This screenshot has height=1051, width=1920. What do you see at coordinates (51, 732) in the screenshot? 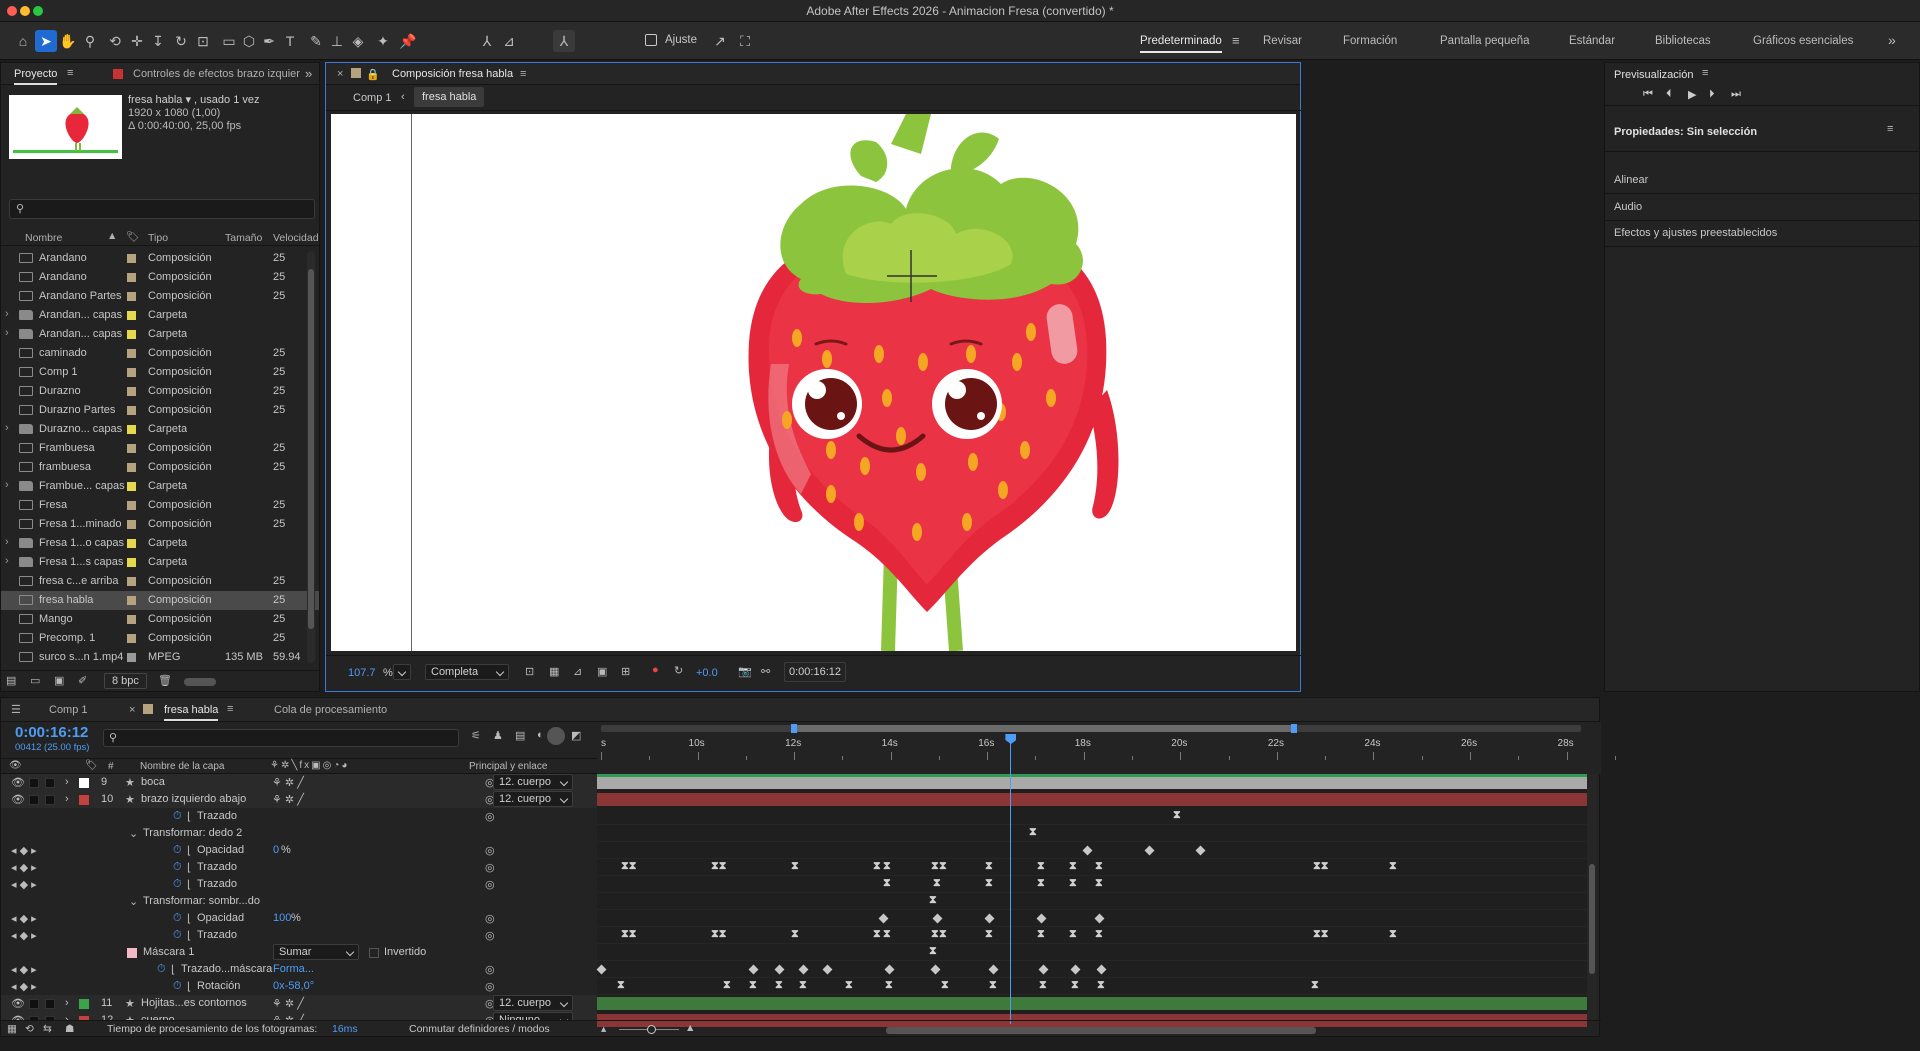
I see `timeline-timecode: 0:00:16:12` at bounding box center [51, 732].